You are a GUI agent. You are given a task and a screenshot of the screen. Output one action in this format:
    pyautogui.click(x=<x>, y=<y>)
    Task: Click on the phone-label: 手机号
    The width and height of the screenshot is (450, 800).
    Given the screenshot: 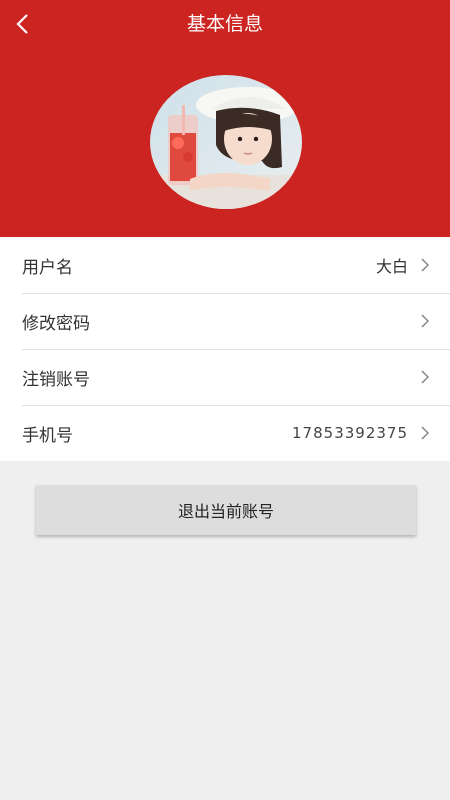 What is the action you would take?
    pyautogui.click(x=47, y=435)
    